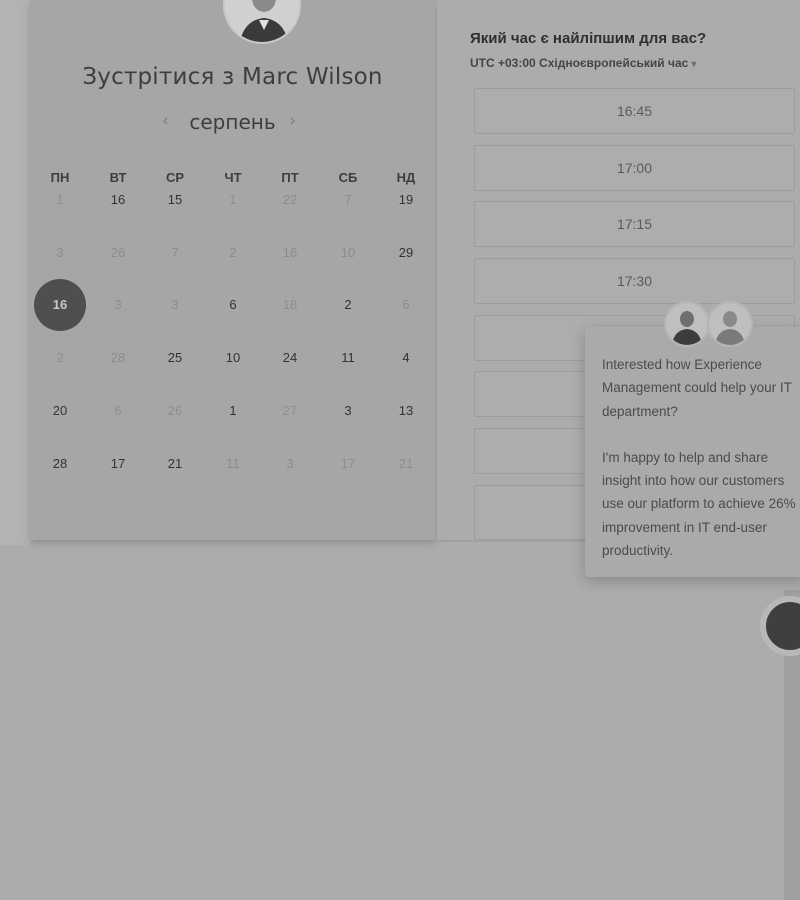 The width and height of the screenshot is (800, 900). Describe the element at coordinates (634, 224) in the screenshot. I see `time-slot-button: 17:15` at that location.